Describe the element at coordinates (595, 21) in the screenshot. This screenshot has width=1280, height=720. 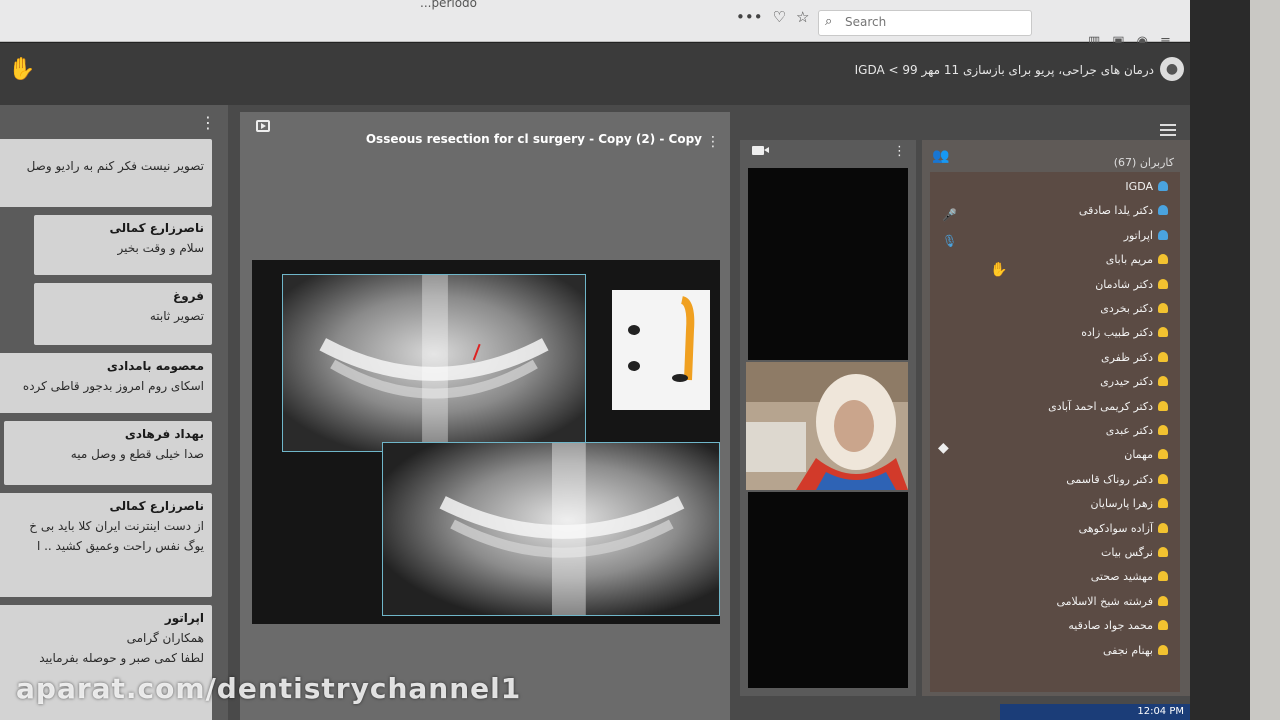
I see `browser-toolbar: ...periodo ••• ♡ ☆ ⌕` at that location.